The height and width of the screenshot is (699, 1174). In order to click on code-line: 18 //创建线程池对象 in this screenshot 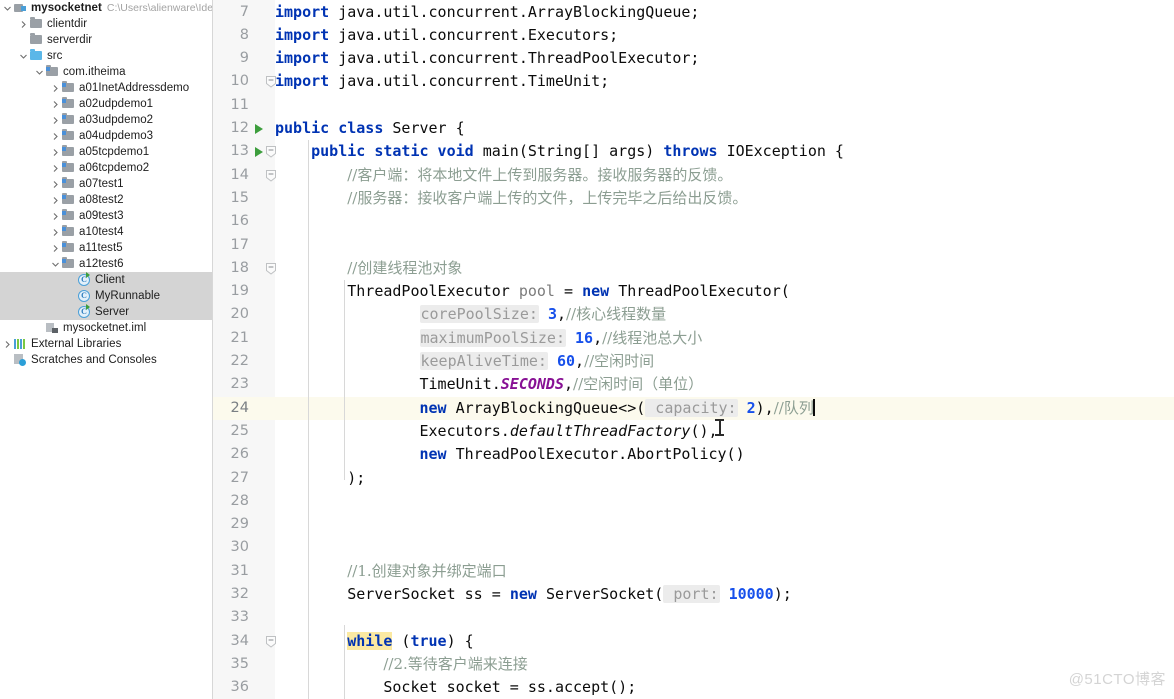, I will do `click(693, 268)`.